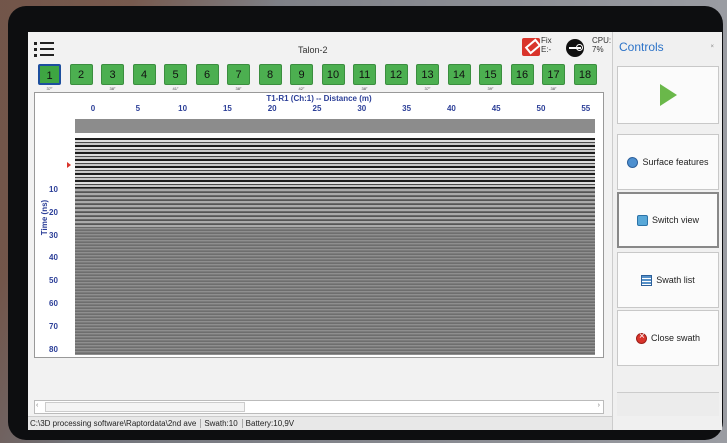  Describe the element at coordinates (333, 74) in the screenshot. I see `channel-button-10: 10` at that location.